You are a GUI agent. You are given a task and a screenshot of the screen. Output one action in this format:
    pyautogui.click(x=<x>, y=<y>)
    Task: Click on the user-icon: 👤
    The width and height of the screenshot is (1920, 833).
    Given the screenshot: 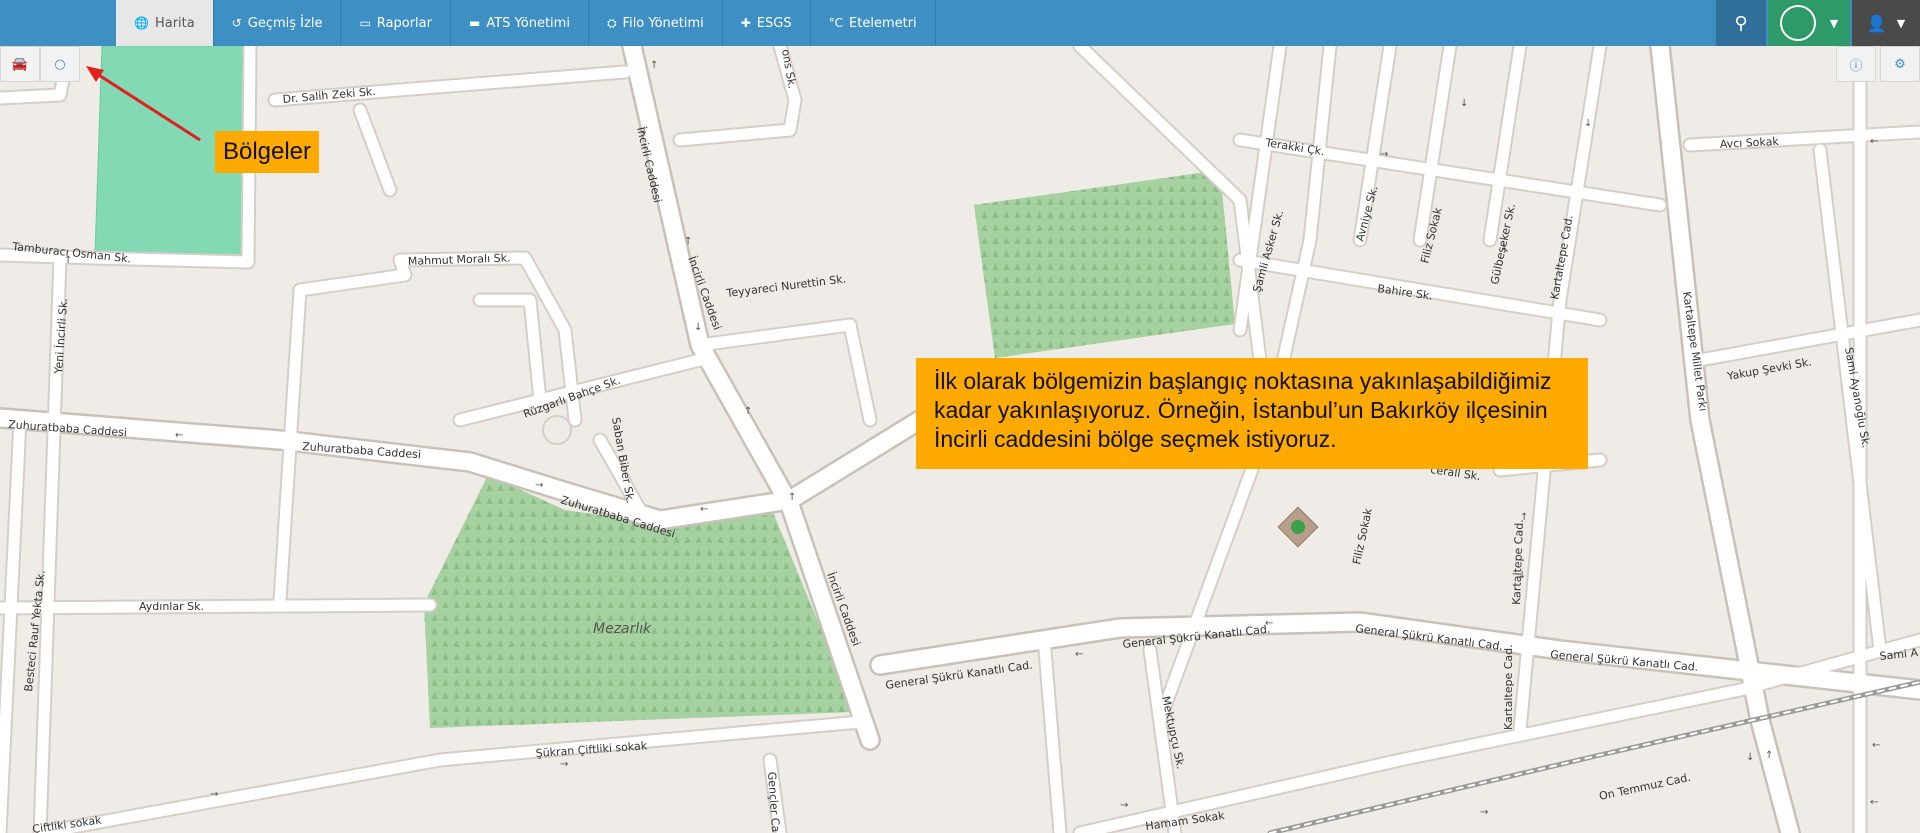 What is the action you would take?
    pyautogui.click(x=1876, y=23)
    